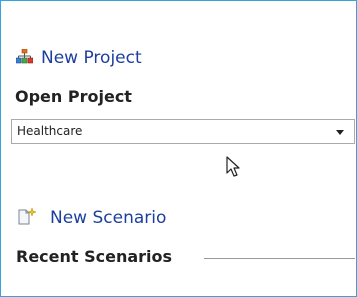 This screenshot has width=357, height=297. I want to click on new-document-icon, so click(27, 218).